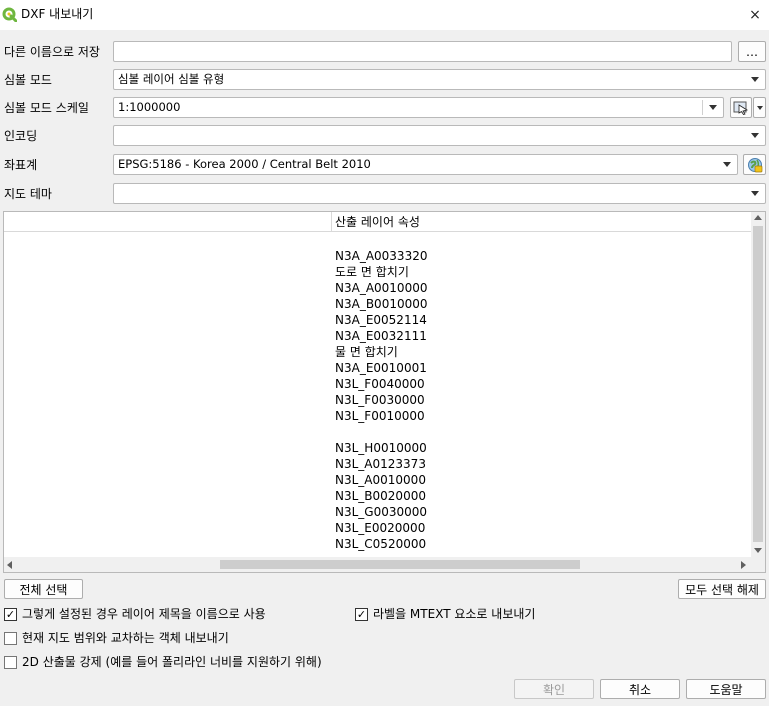 This screenshot has height=706, width=769. Describe the element at coordinates (381, 288) in the screenshot. I see `list-item: N3A_A0010000` at that location.